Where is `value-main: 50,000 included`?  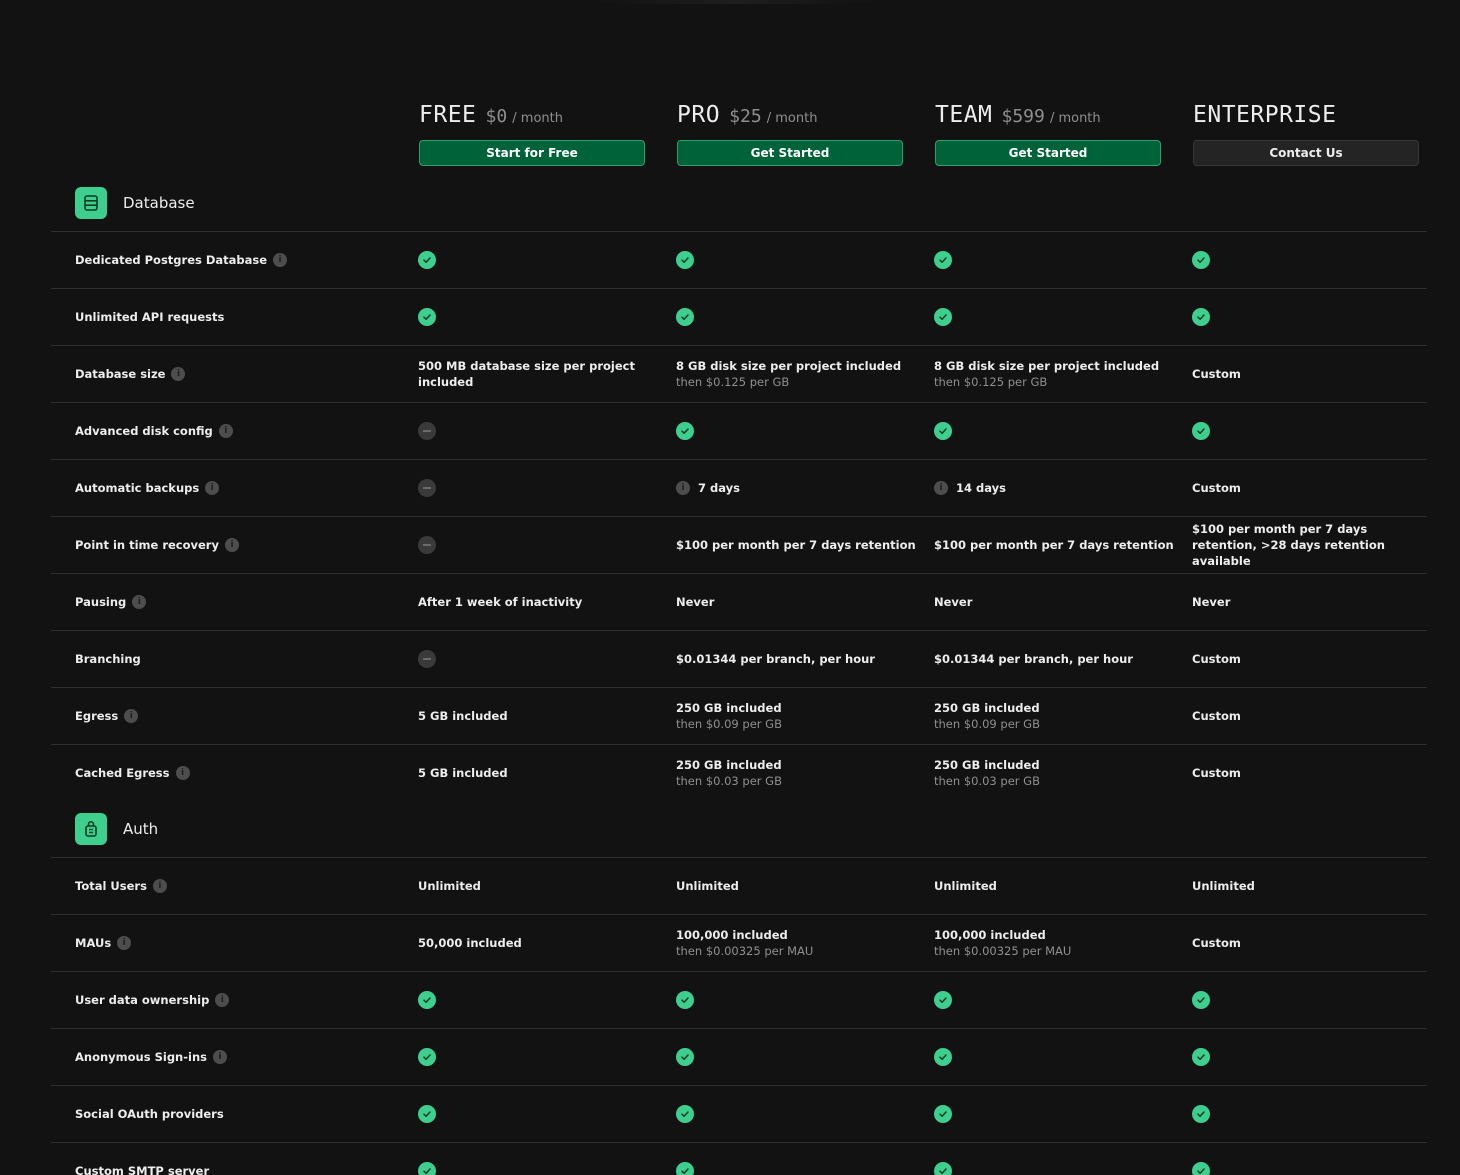
value-main: 50,000 included is located at coordinates (470, 943).